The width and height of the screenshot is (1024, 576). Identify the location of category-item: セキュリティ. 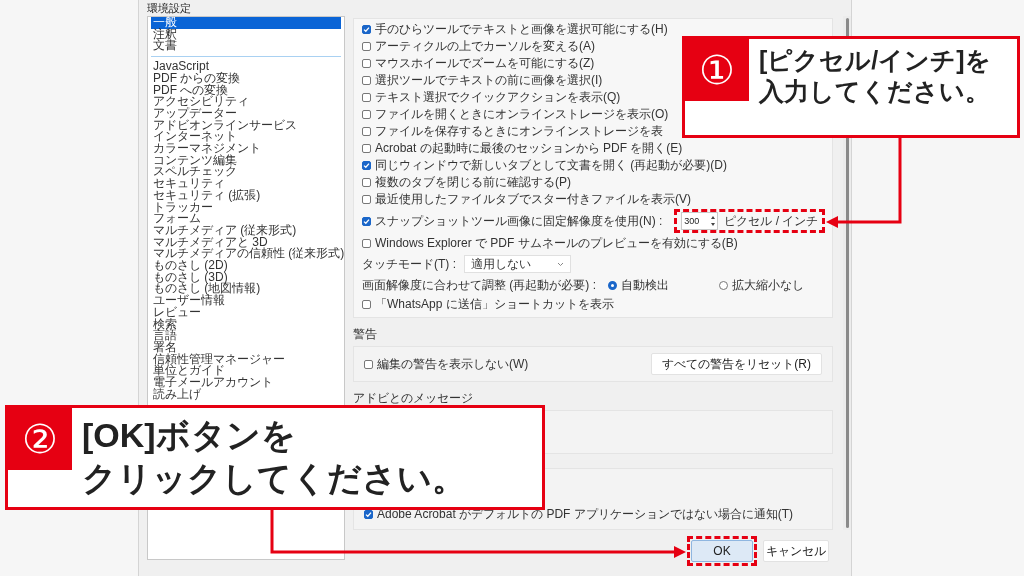
(246, 184).